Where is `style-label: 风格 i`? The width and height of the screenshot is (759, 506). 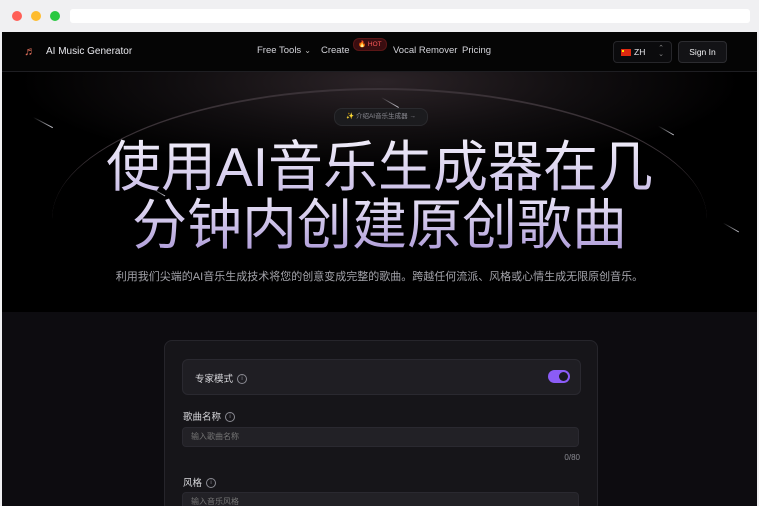 style-label: 风格 i is located at coordinates (200, 482).